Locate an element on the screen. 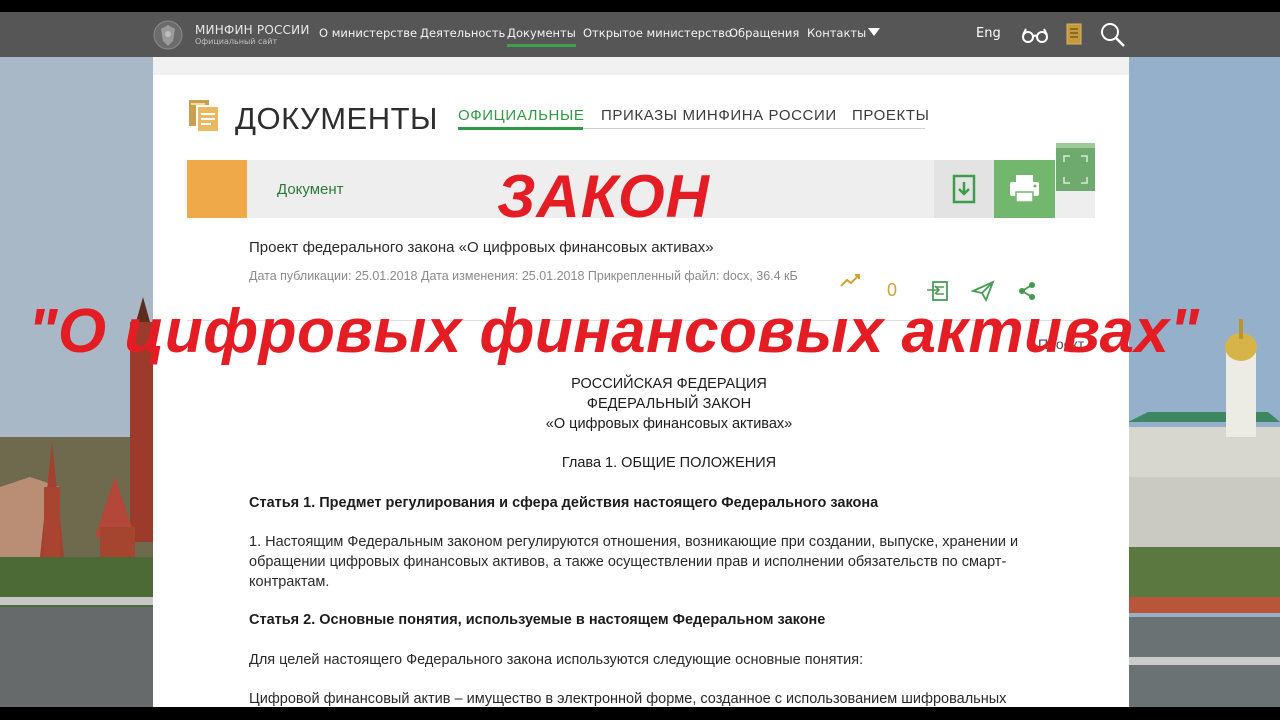 This screenshot has width=1280, height=720. nav-item-open-ministry: Открытое министерство is located at coordinates (657, 33).